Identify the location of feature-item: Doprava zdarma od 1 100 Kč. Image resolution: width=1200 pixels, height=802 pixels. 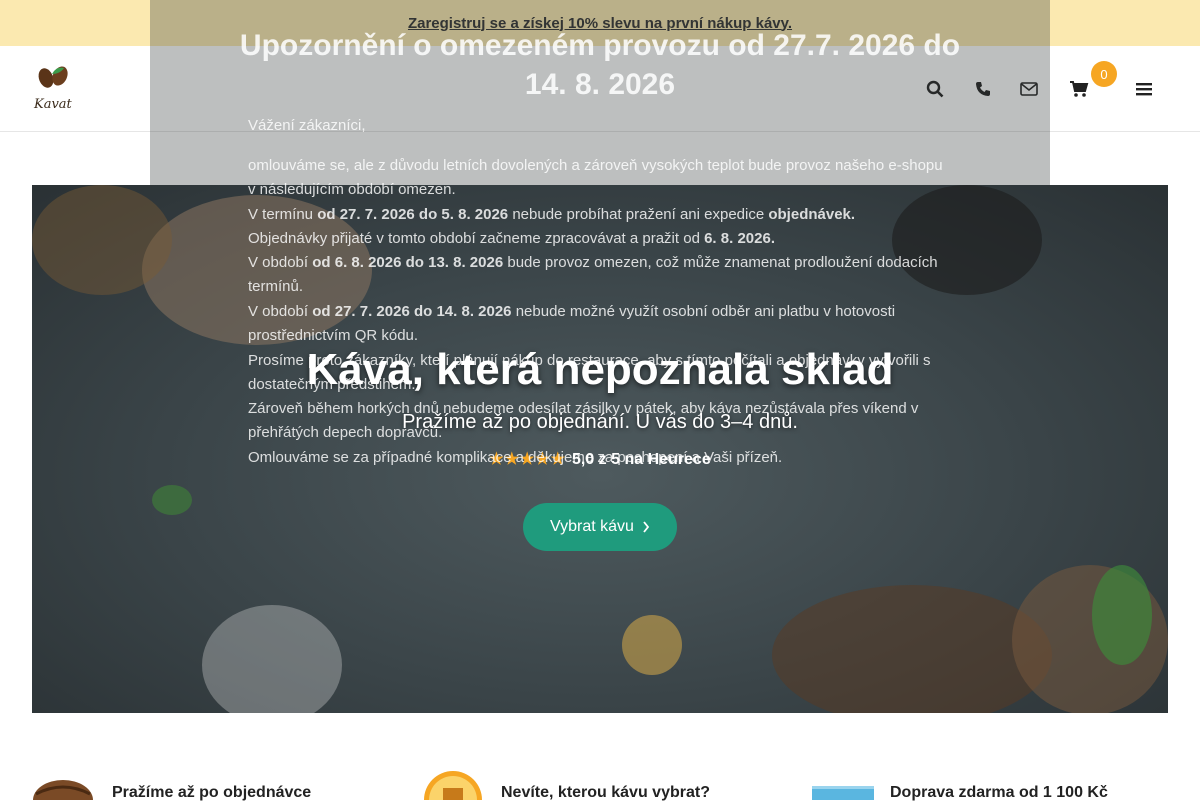
(992, 780).